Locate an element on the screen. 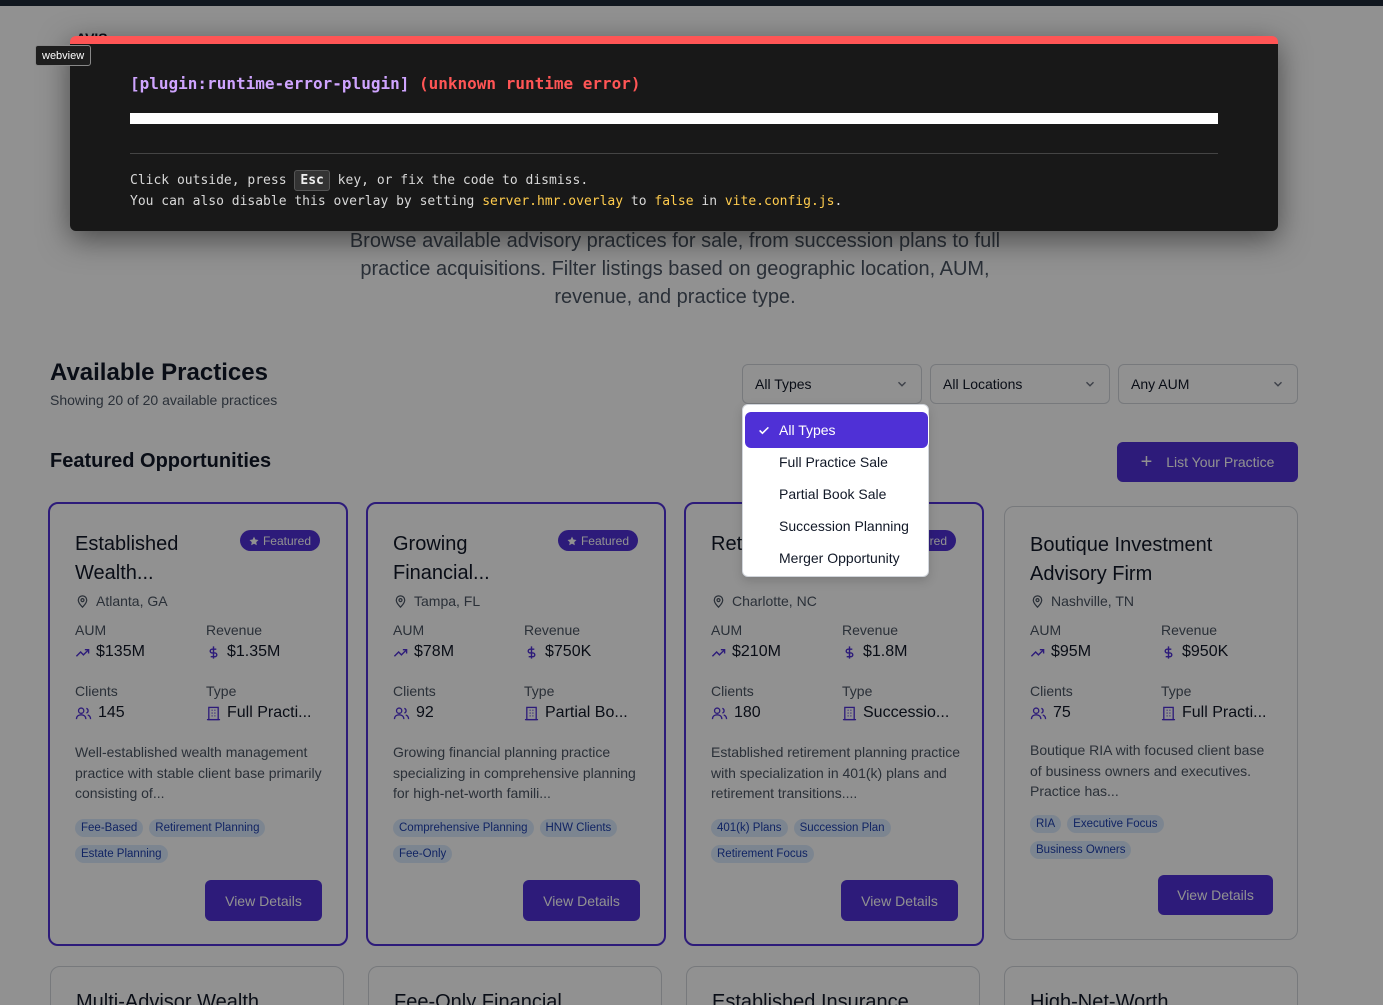 This screenshot has width=1383, height=1005. esc-key: Esc is located at coordinates (312, 180).